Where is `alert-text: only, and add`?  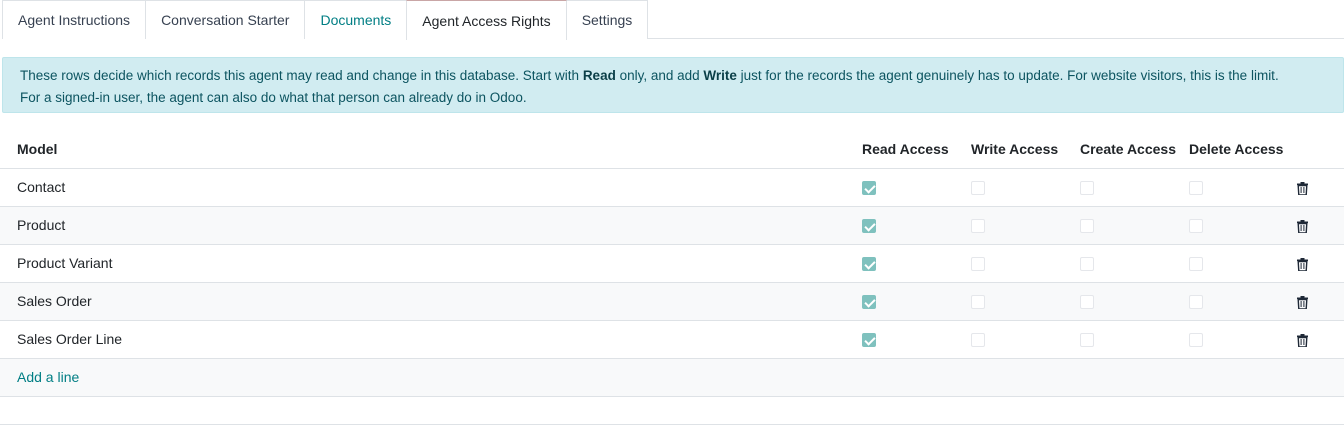
alert-text: only, and add is located at coordinates (659, 75).